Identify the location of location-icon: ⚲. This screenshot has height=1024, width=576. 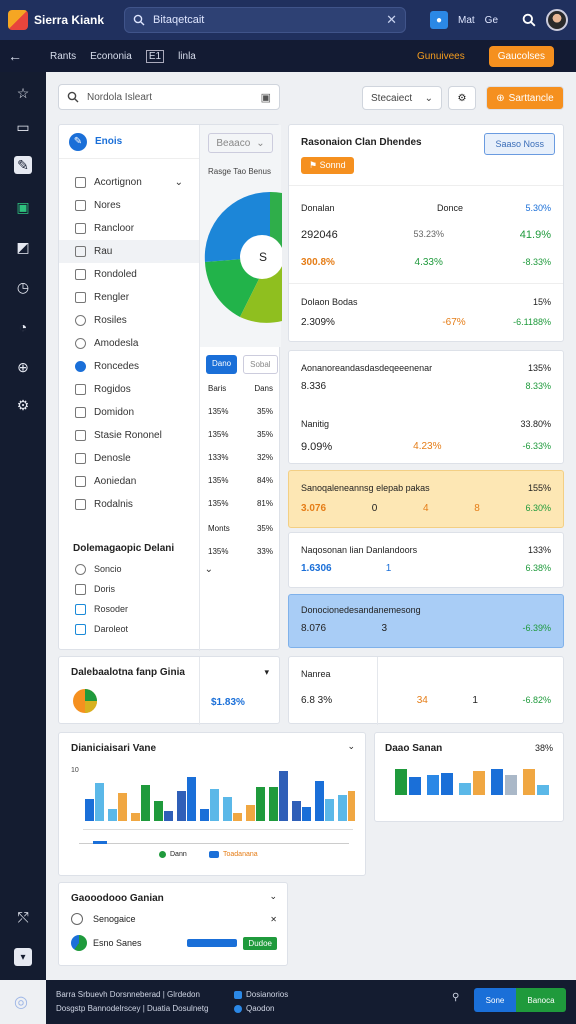
(455, 997).